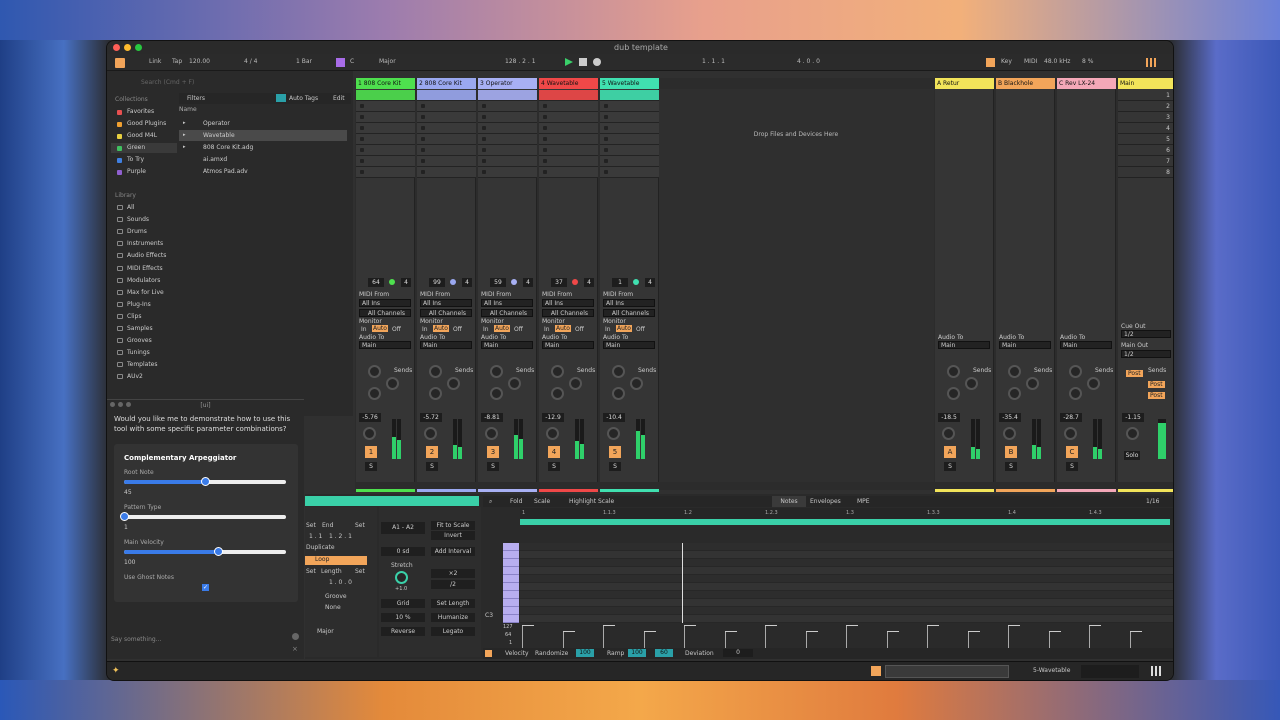  I want to click on velocity-lane, so click(846, 635).